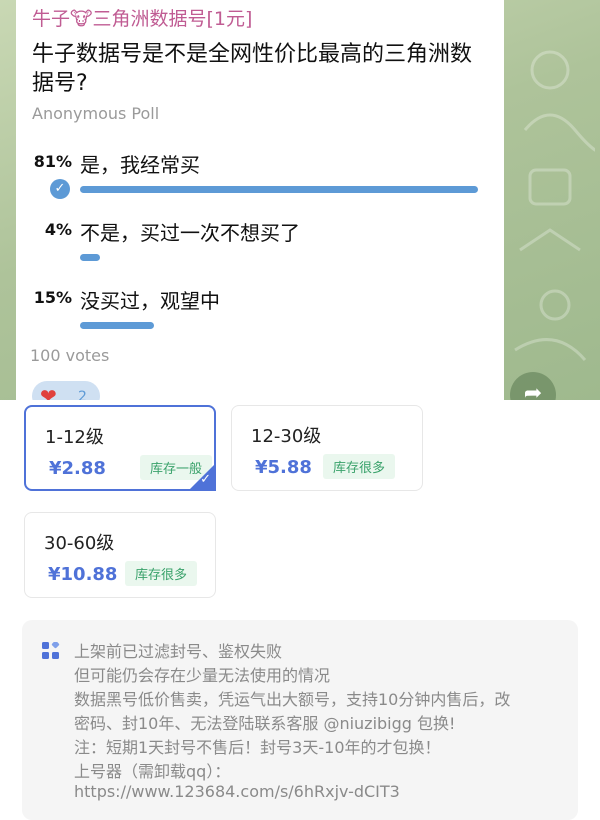 The height and width of the screenshot is (820, 600). I want to click on poll-option-text: 没买过，观望中, so click(150, 301).